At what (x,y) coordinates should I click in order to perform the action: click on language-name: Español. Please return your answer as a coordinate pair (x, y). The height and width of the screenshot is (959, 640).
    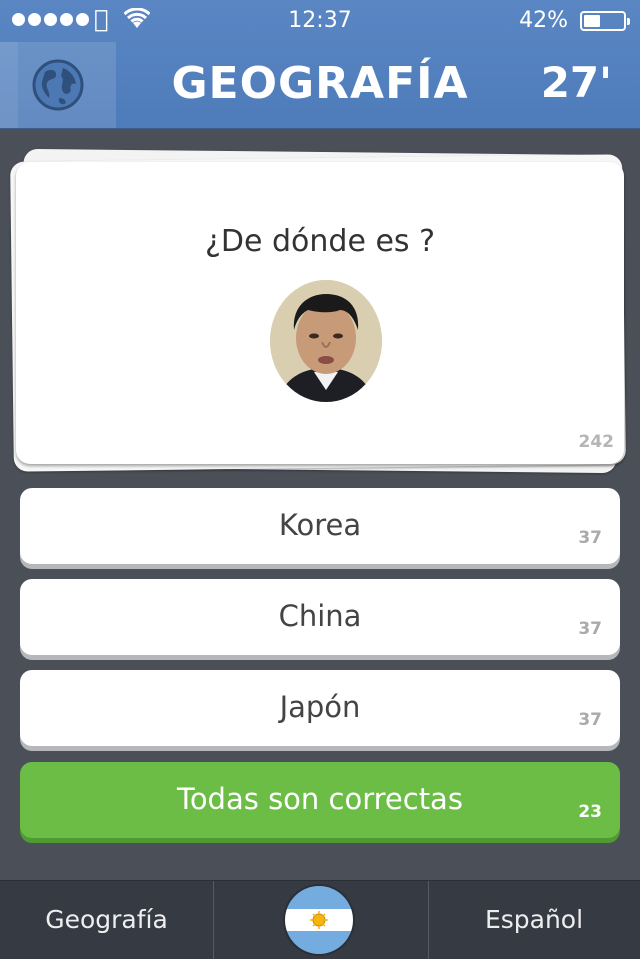
    Looking at the image, I should click on (534, 919).